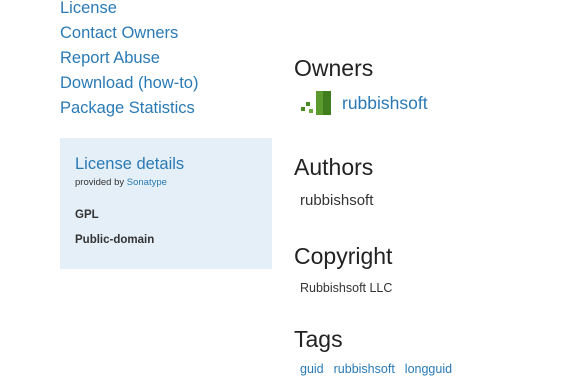  I want to click on package-statistics-link-text: Package Statistics, so click(127, 108).